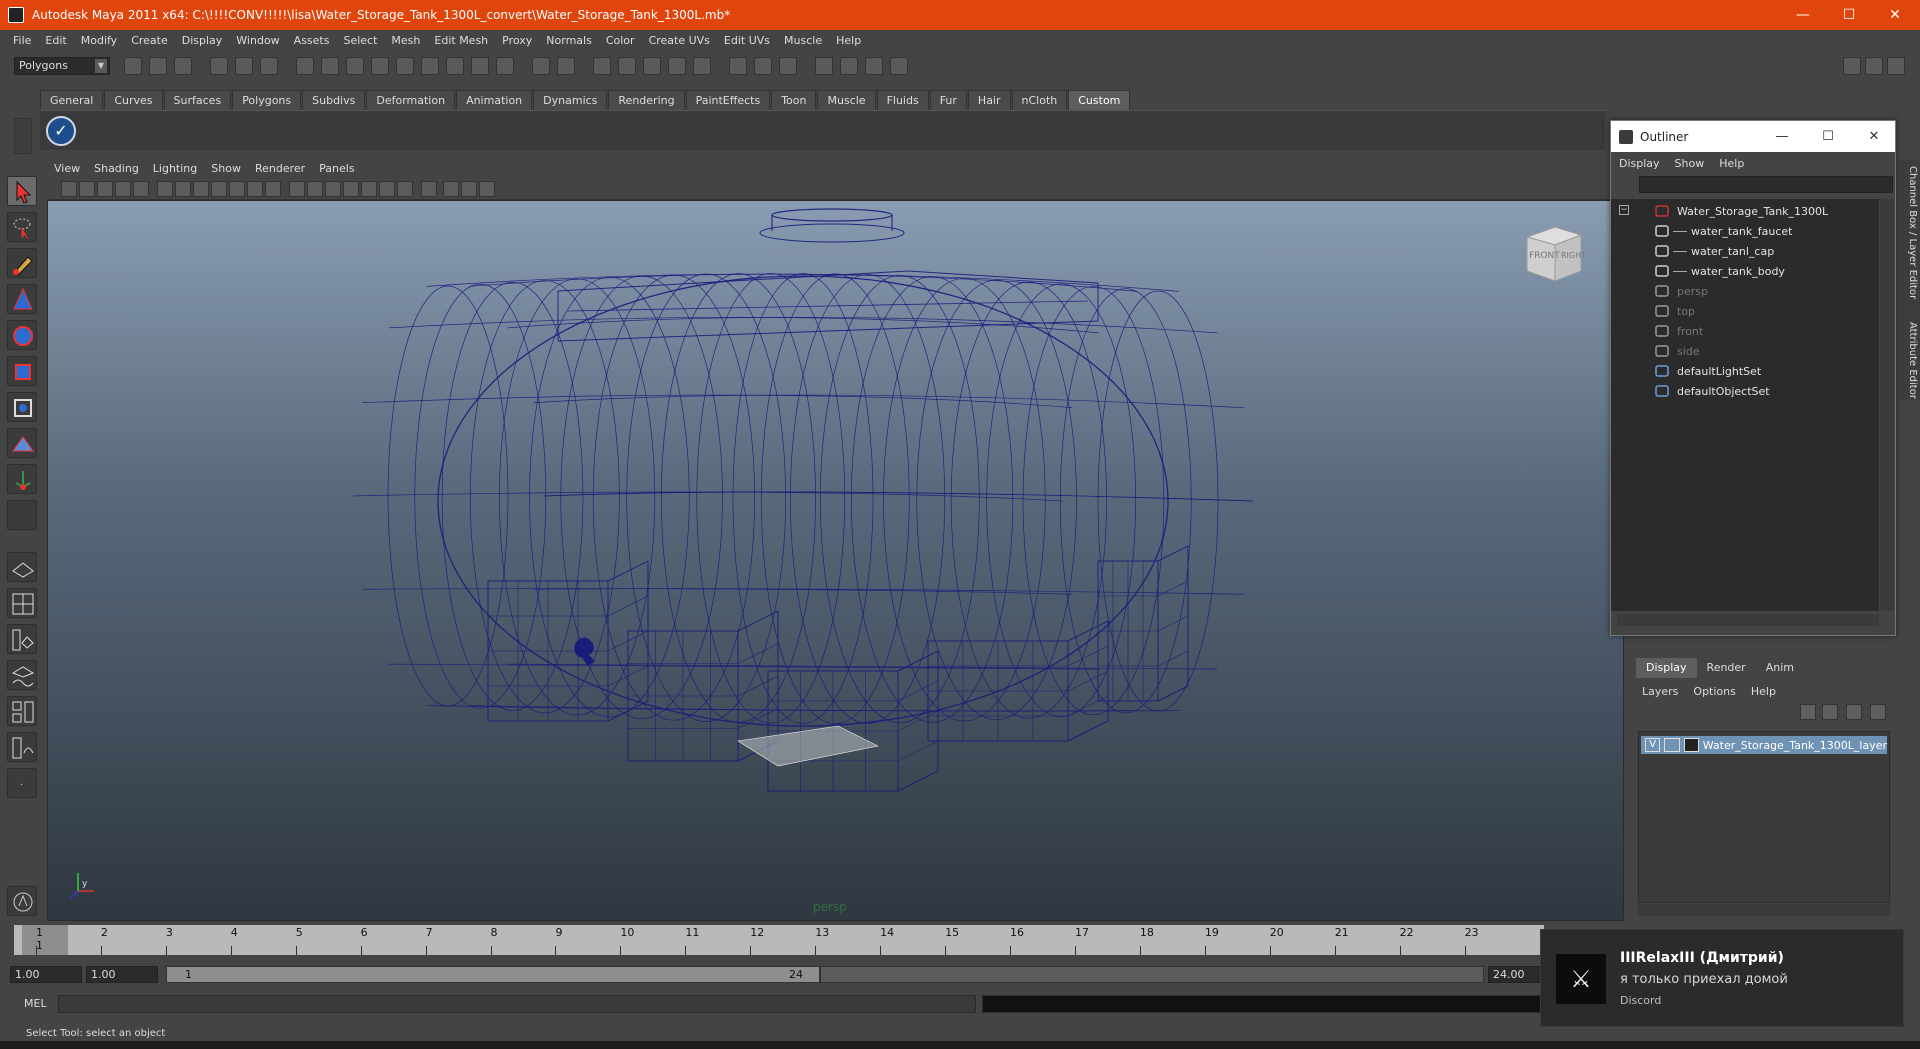 The image size is (1920, 1049). Describe the element at coordinates (1808, 712) in the screenshot. I see `move-layer-up-icon` at that location.